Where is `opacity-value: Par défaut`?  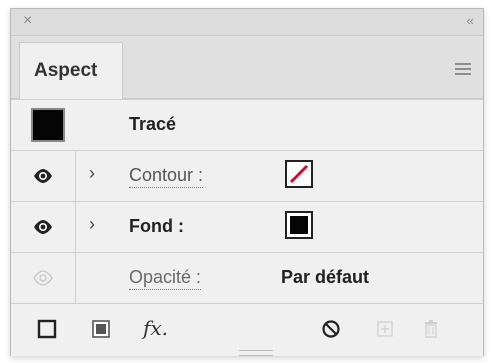
opacity-value: Par défaut is located at coordinates (325, 277).